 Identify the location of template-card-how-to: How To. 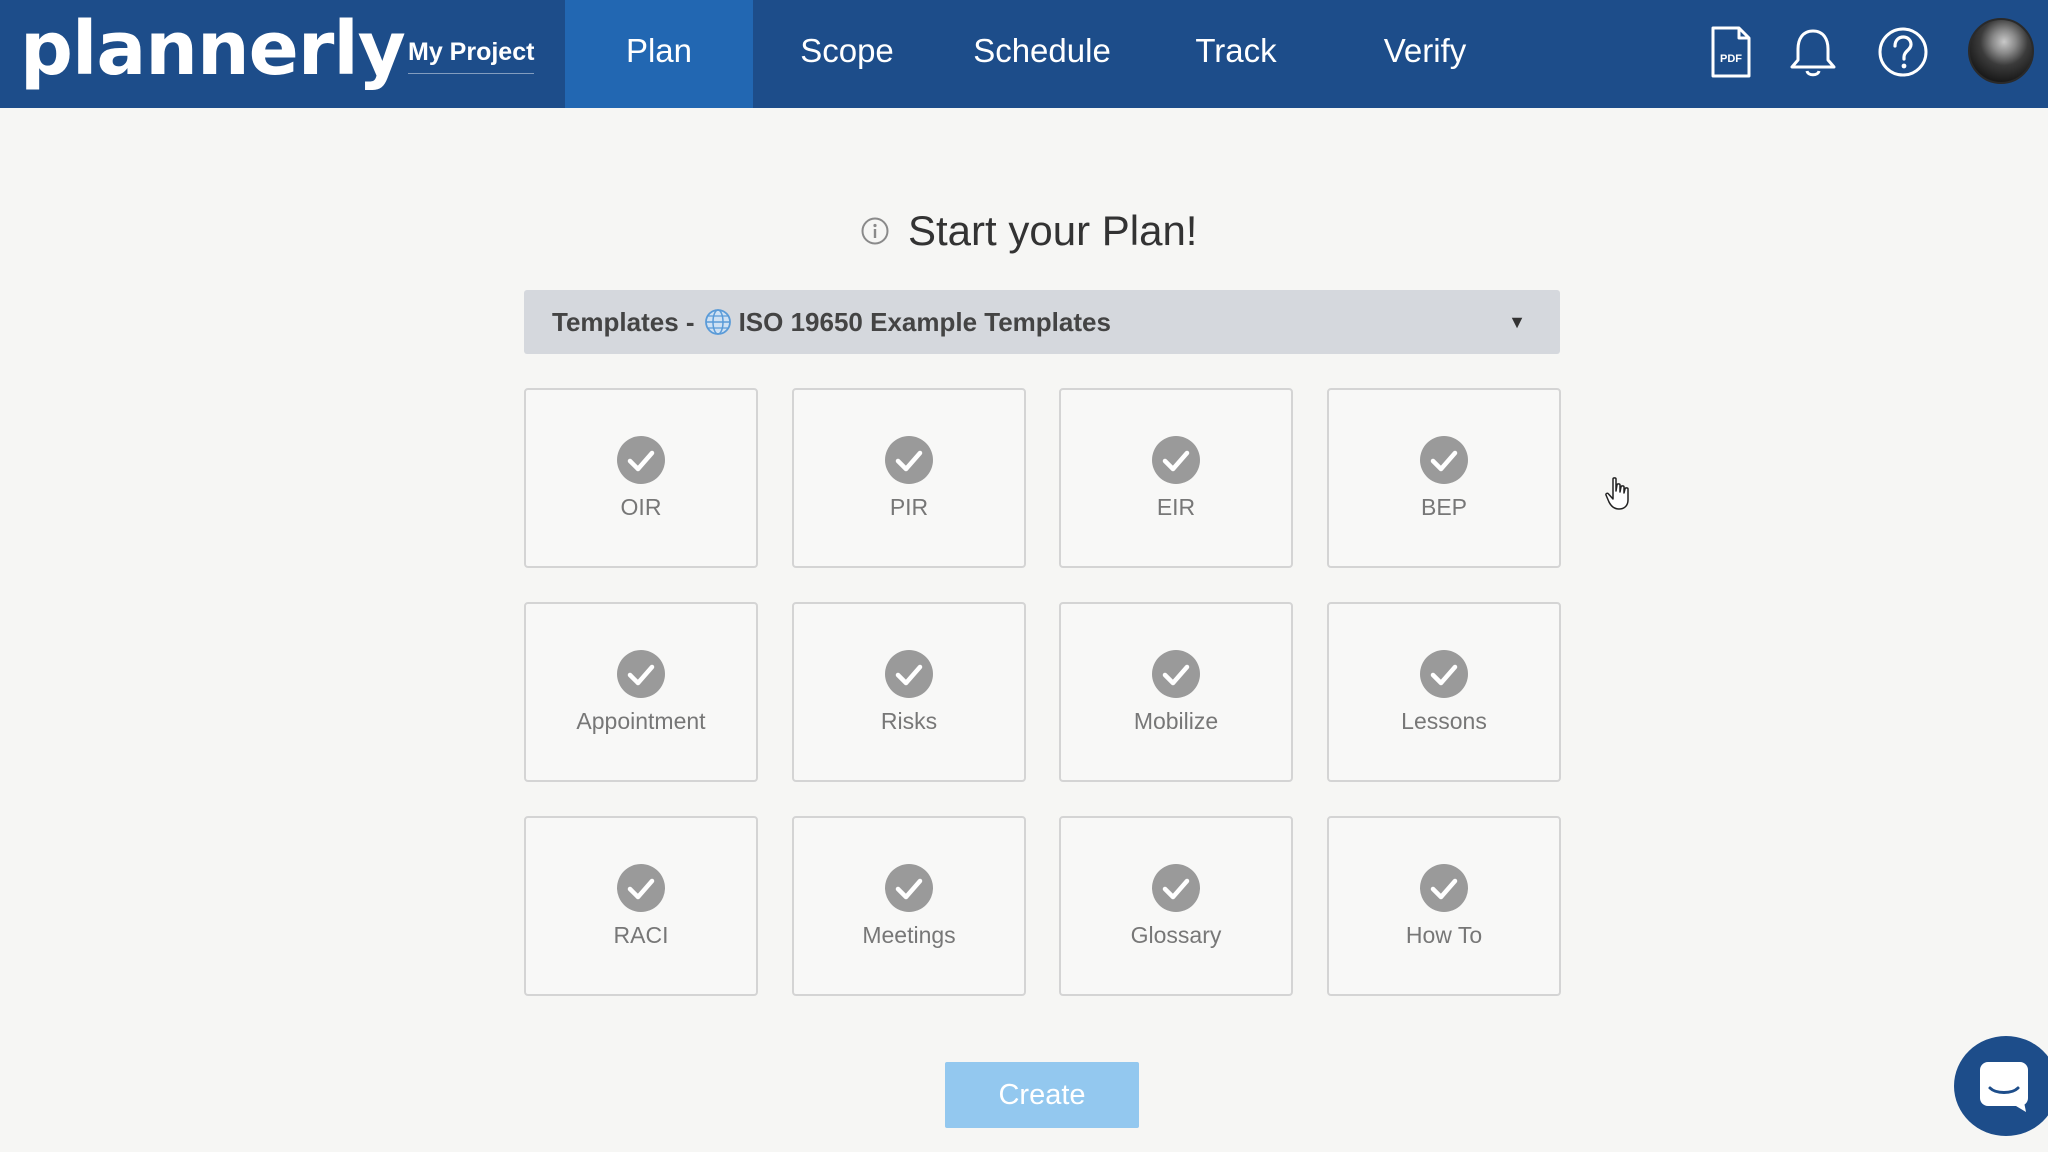
(1444, 906).